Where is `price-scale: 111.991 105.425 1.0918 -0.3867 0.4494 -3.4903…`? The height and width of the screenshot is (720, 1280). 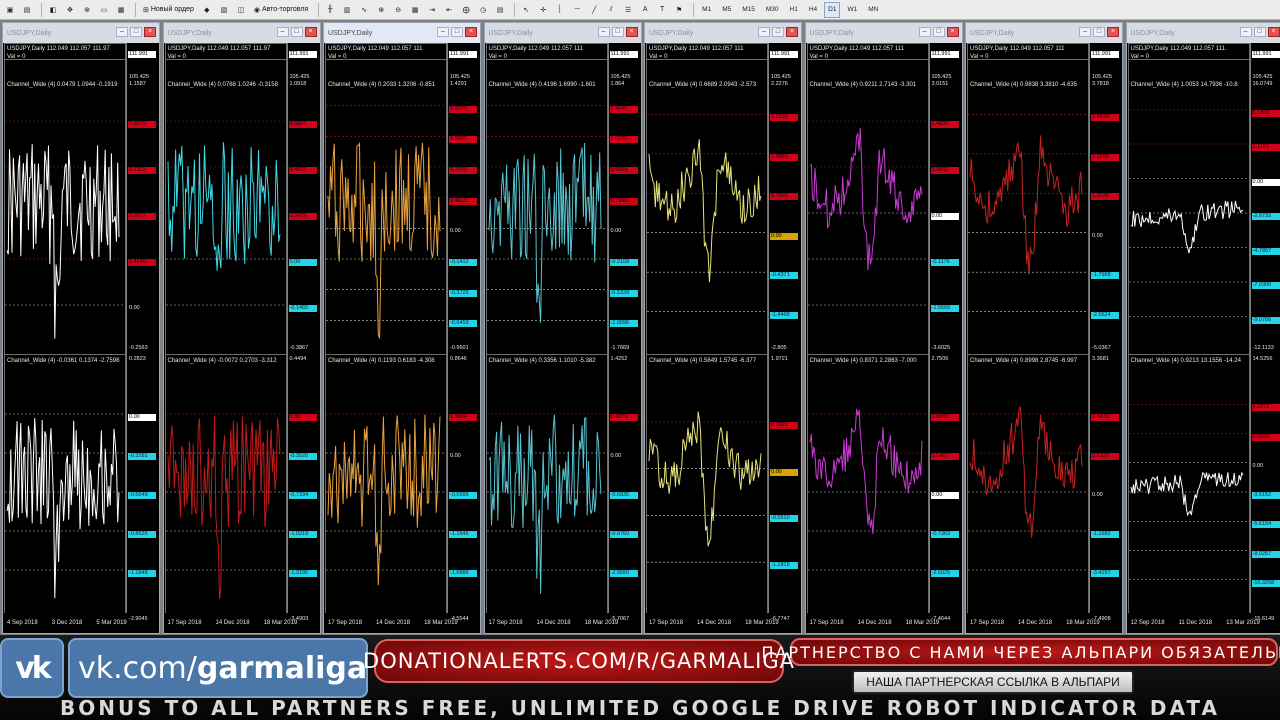
price-scale: 111.991 105.425 1.0918 -0.3867 0.4494 -3.4903… is located at coordinates (303, 332).